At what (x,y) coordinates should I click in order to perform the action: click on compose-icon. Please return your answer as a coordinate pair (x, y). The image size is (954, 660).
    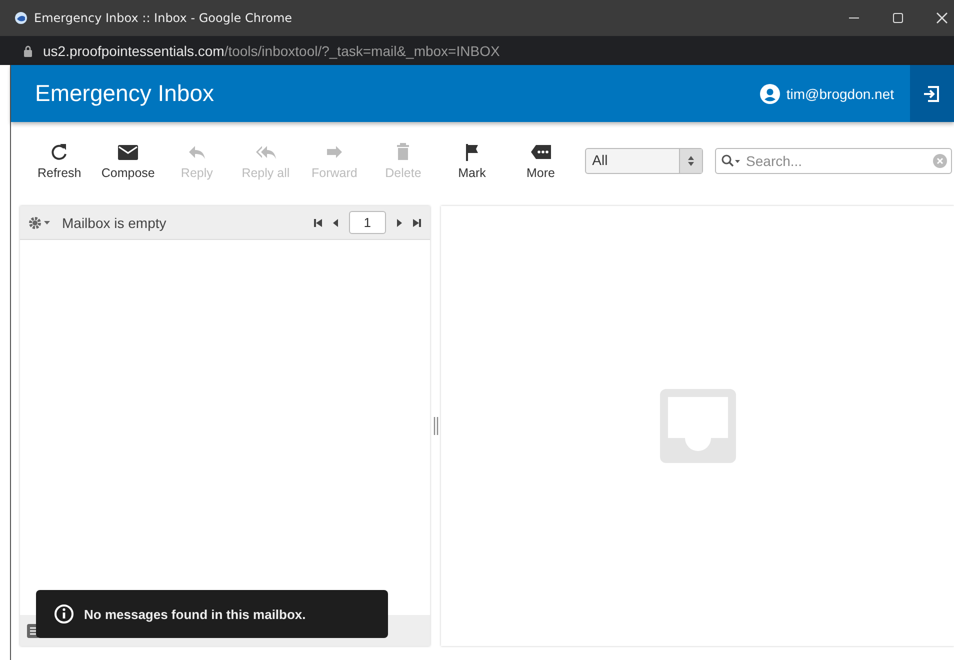
    Looking at the image, I should click on (128, 152).